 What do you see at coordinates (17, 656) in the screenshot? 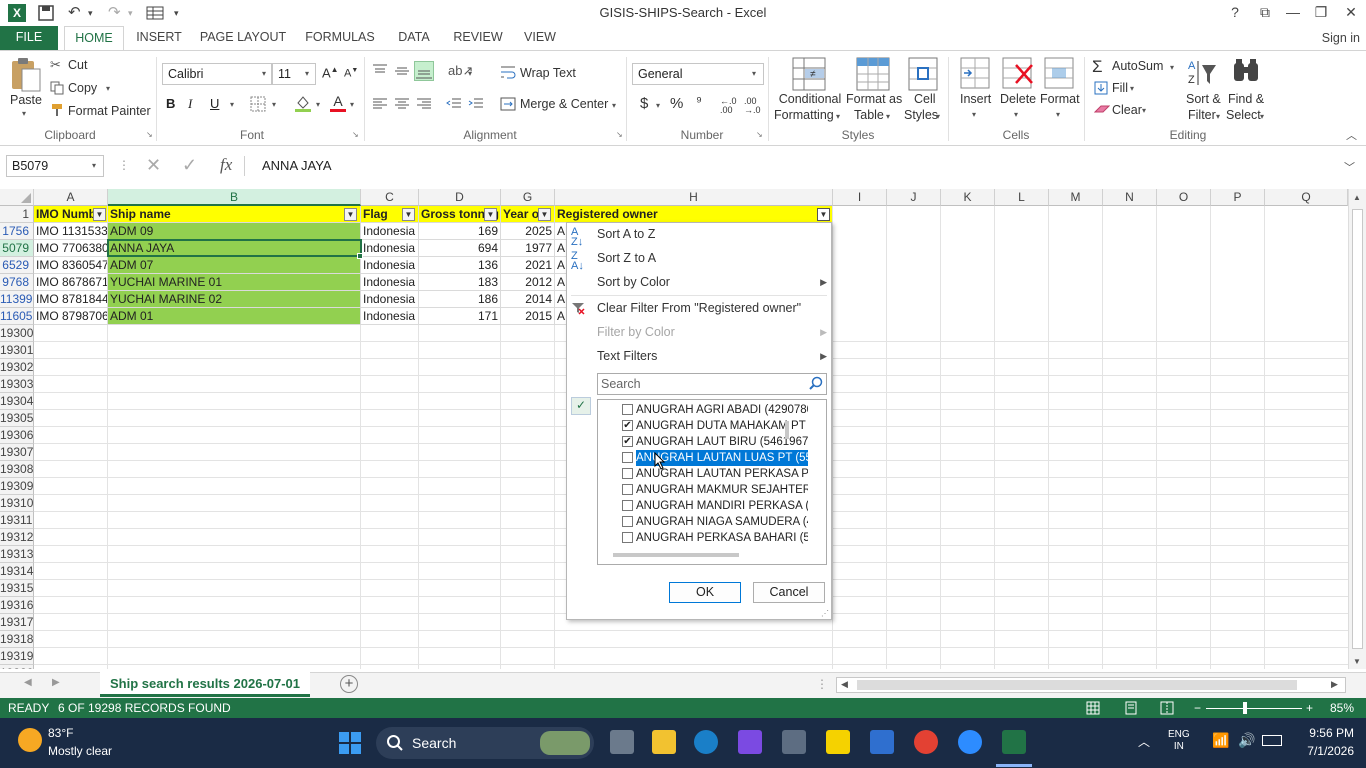
I see `row-header: 19319` at bounding box center [17, 656].